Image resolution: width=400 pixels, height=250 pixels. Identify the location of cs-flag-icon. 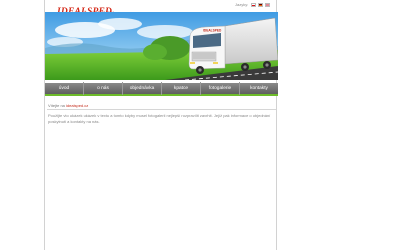
(254, 4).